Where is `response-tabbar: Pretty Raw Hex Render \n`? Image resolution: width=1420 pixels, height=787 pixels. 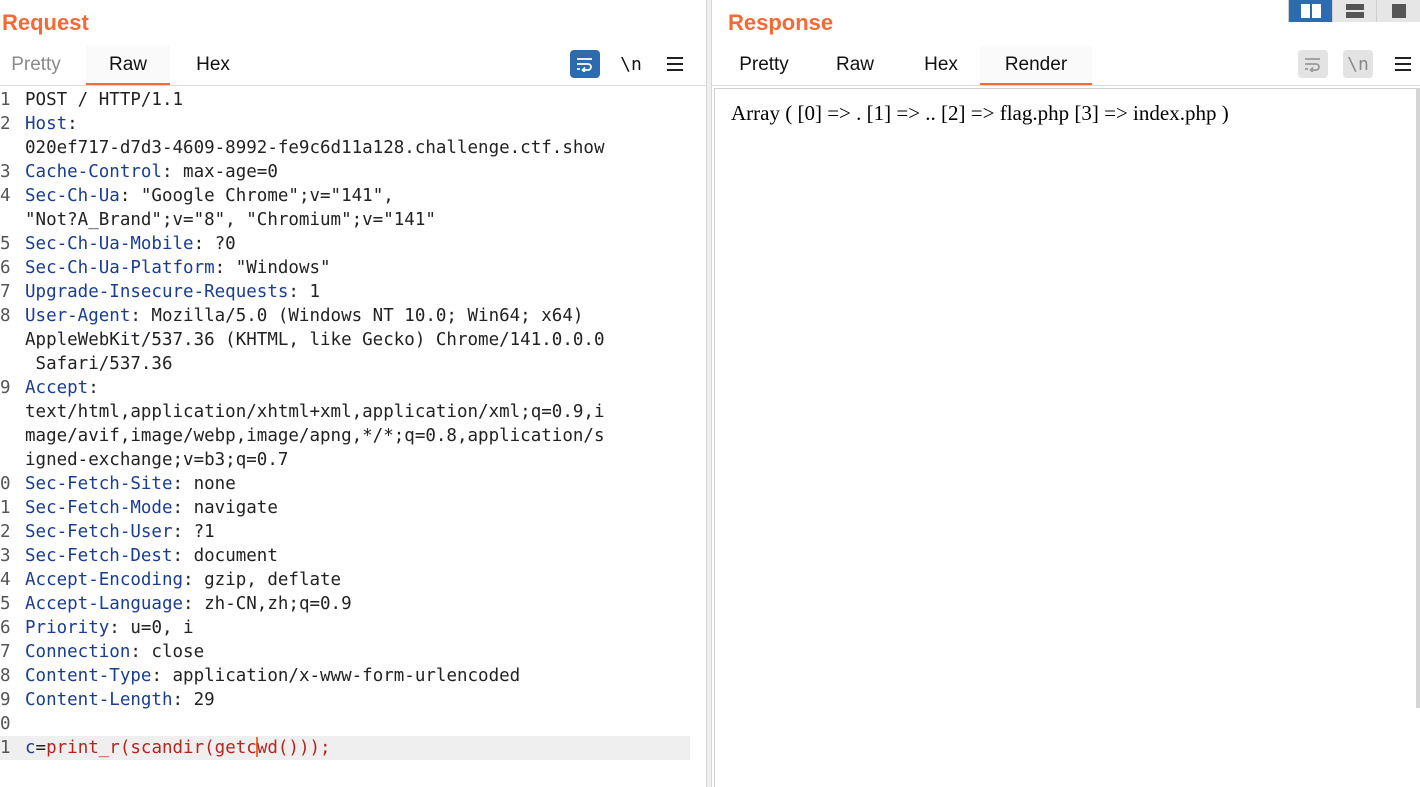
response-tabbar: Pretty Raw Hex Render \n is located at coordinates (1066, 66).